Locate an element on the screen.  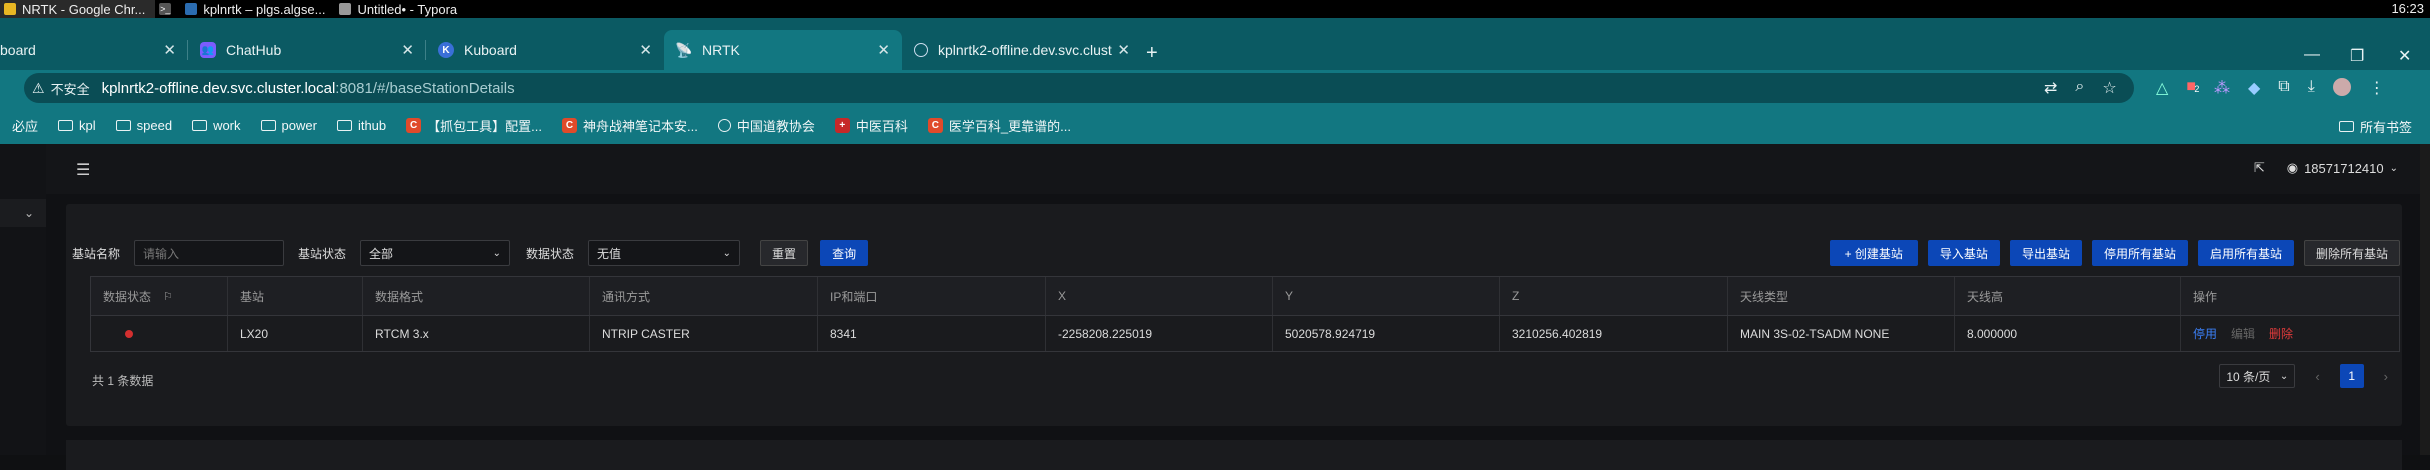
enable-all-button: 启用所有基站 is located at coordinates (2245, 253).